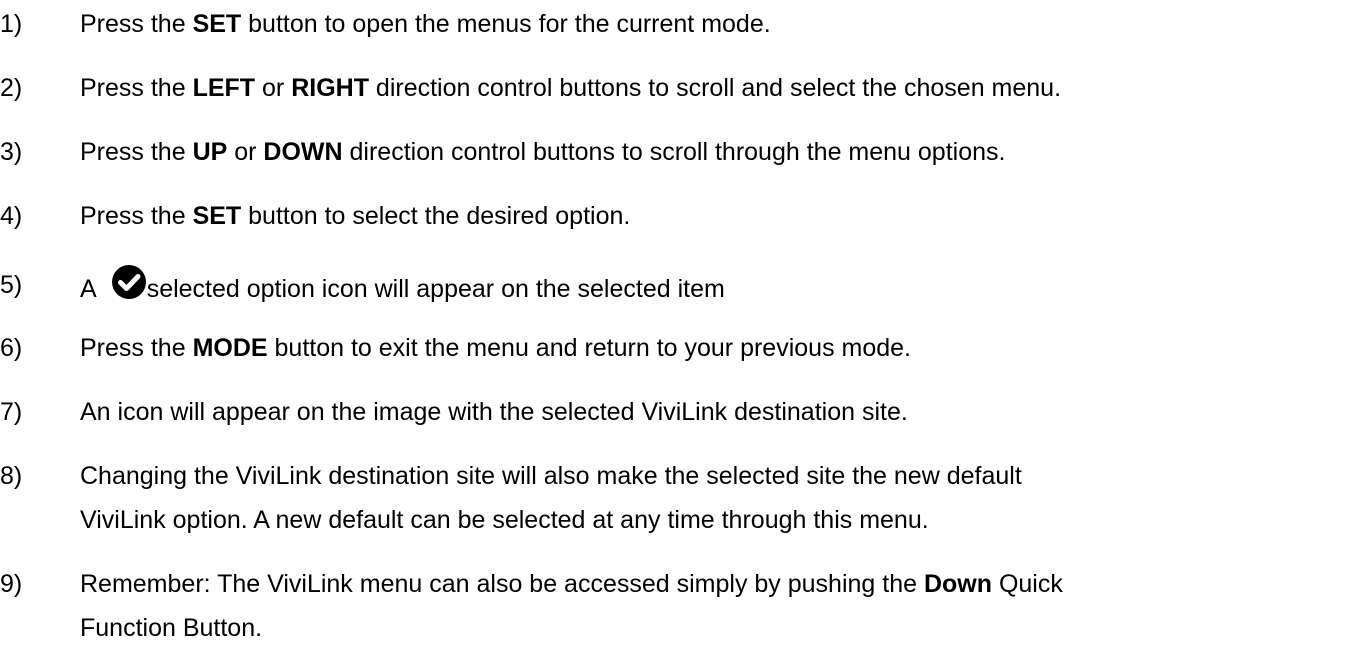 This screenshot has height=655, width=1354. Describe the element at coordinates (11, 476) in the screenshot. I see `step-number: 8)` at that location.